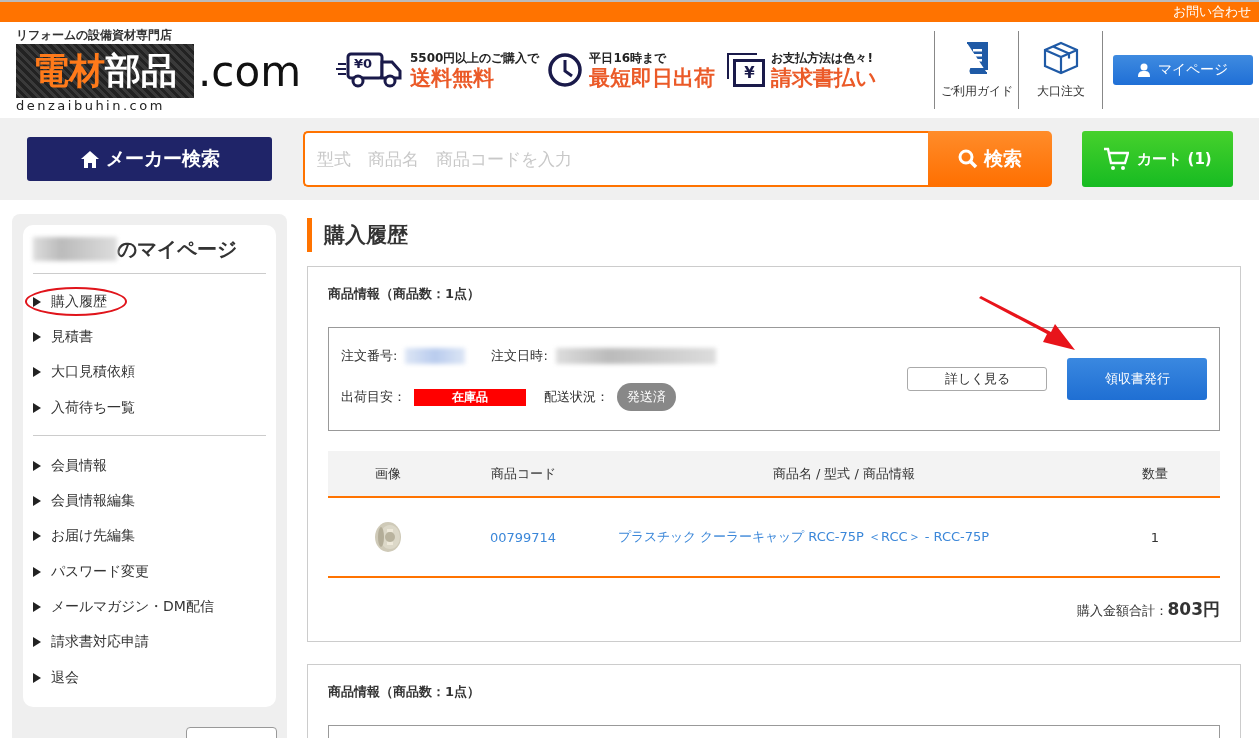  I want to click on column-header: 商品コード, so click(523, 473).